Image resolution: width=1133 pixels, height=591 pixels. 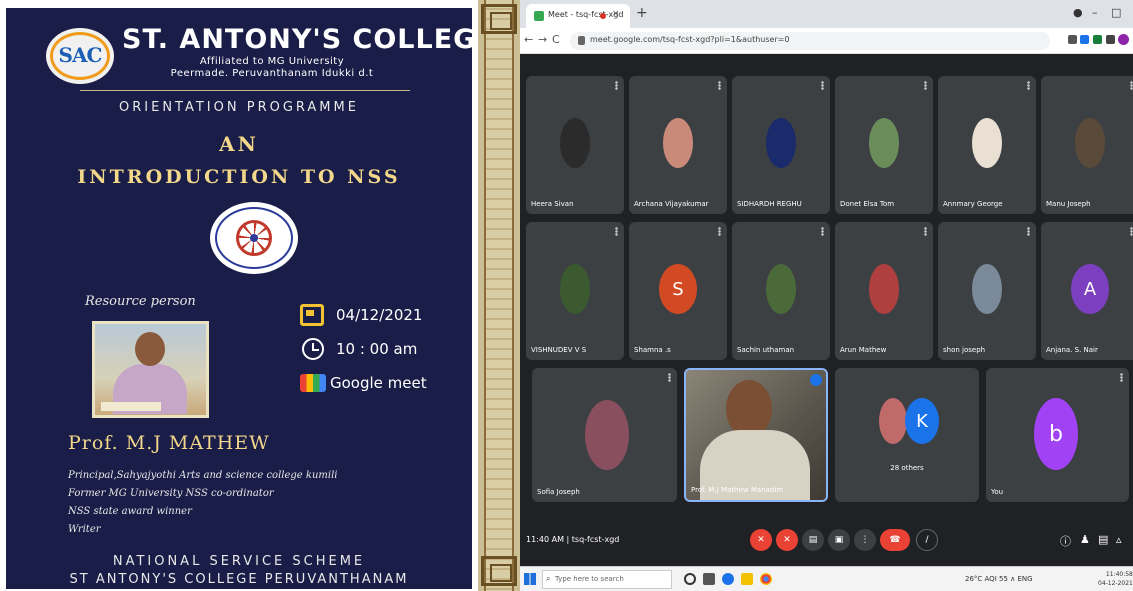 What do you see at coordinates (964, 350) in the screenshot?
I see `participant-name: shon joseph` at bounding box center [964, 350].